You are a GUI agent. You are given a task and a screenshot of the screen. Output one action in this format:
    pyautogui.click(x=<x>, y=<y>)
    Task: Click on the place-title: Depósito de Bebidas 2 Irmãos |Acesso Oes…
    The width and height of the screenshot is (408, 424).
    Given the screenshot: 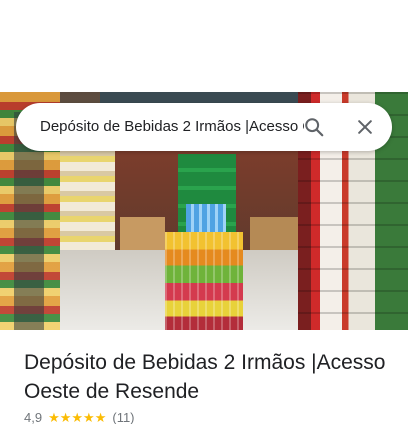 What is the action you would take?
    pyautogui.click(x=205, y=377)
    